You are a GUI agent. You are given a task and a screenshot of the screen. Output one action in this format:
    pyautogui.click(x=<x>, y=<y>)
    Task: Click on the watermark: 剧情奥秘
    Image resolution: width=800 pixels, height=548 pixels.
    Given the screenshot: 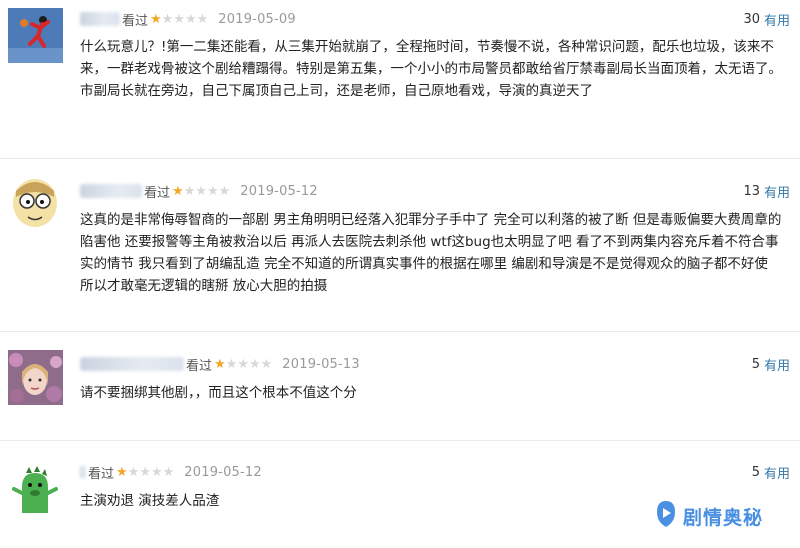 What is the action you would take?
    pyautogui.click(x=709, y=516)
    